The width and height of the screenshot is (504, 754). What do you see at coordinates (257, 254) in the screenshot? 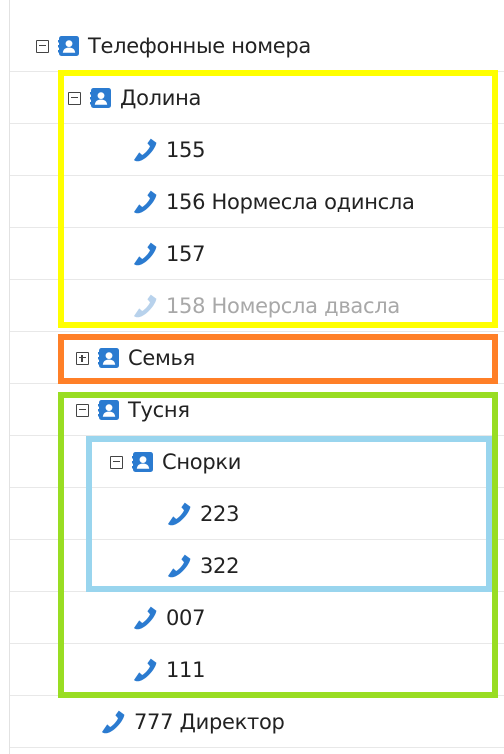
I see `tree-row-phone-157: 157` at bounding box center [257, 254].